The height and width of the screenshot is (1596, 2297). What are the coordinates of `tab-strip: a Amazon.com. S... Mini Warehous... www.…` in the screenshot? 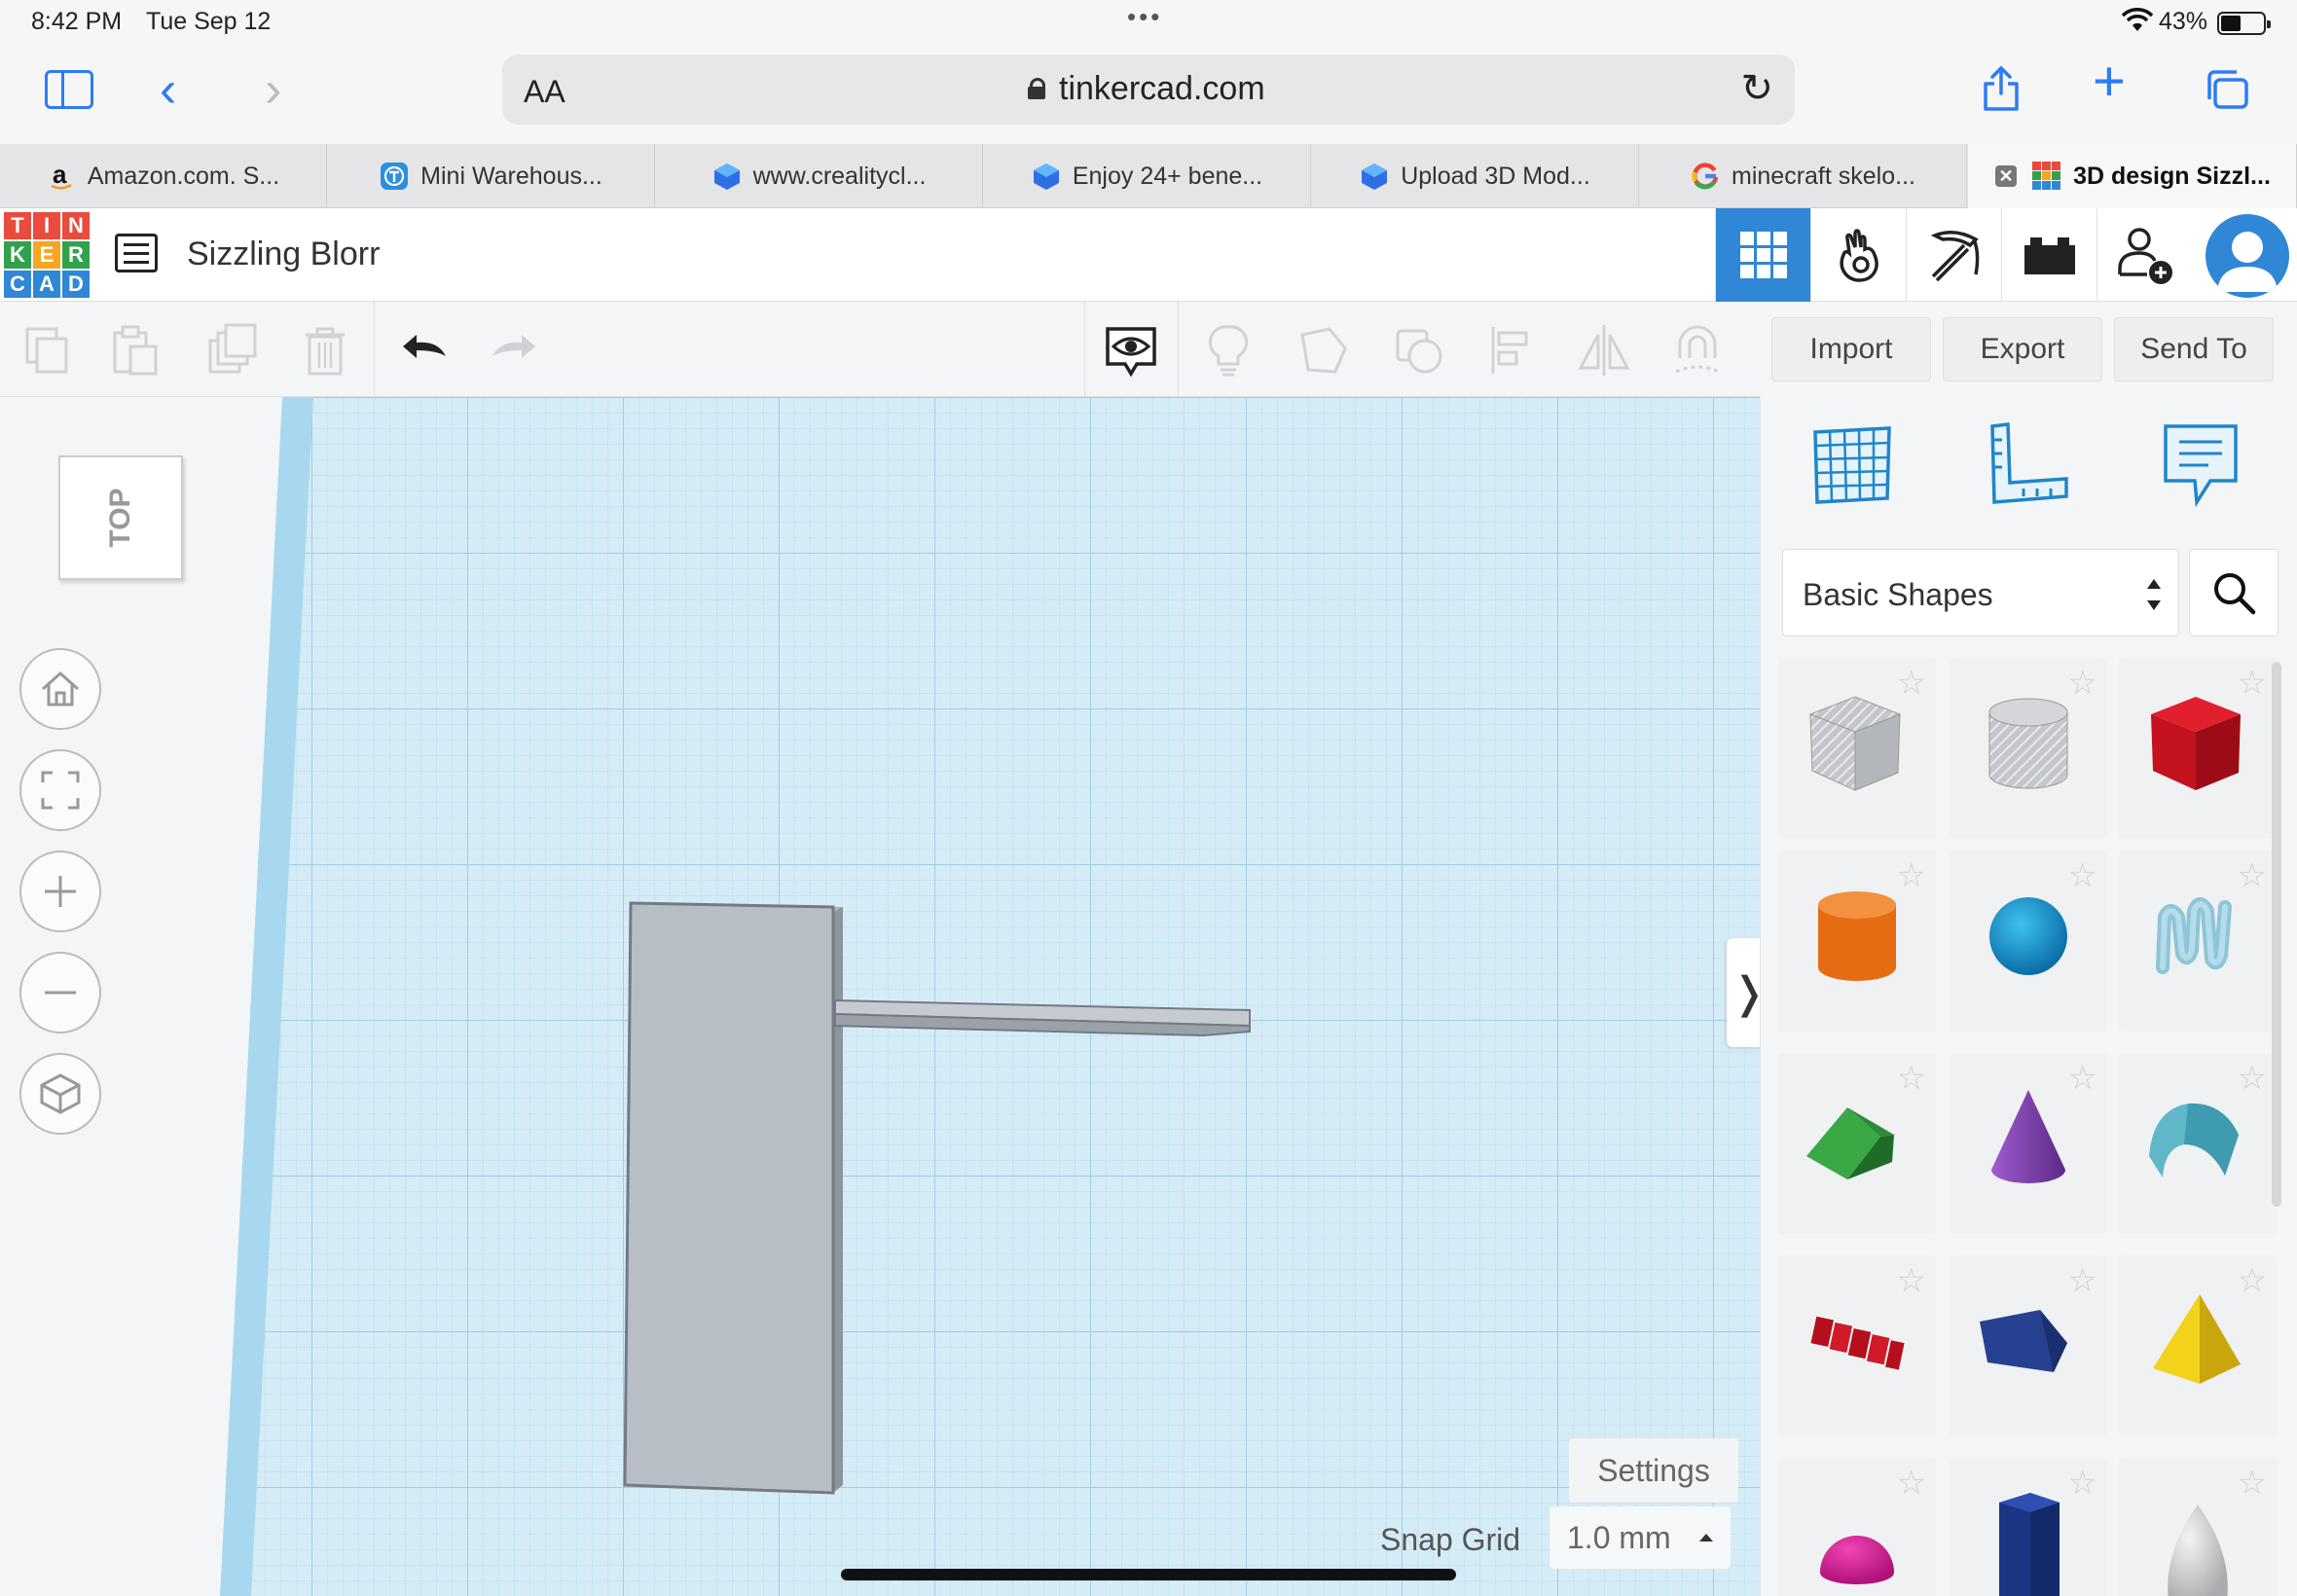 It's located at (1148, 176).